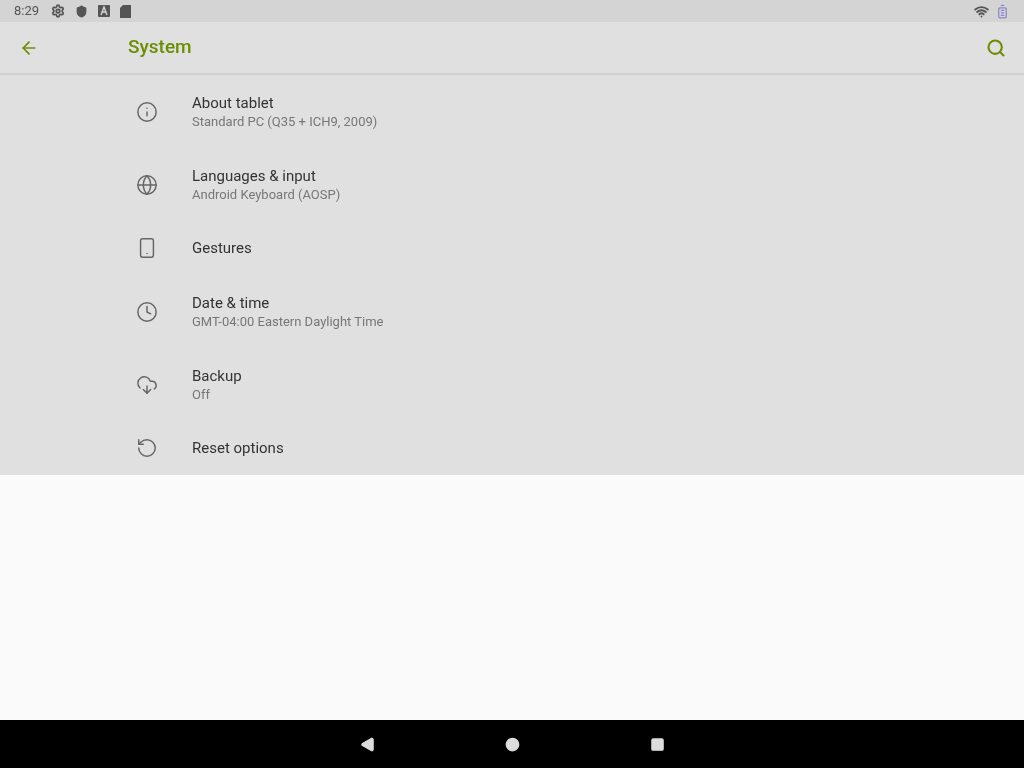 The height and width of the screenshot is (768, 1024). I want to click on battery-icon, so click(1002, 11).